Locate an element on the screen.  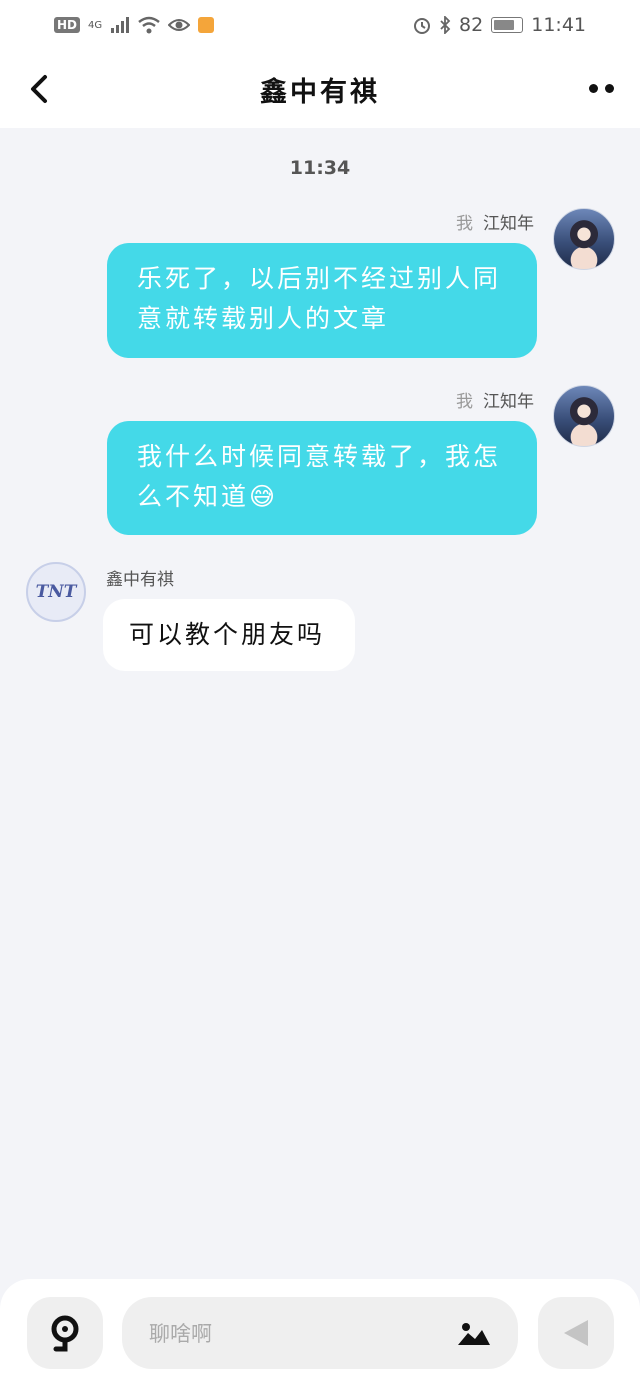
chat-header: 鑫中有祺 is located at coordinates (320, 89).